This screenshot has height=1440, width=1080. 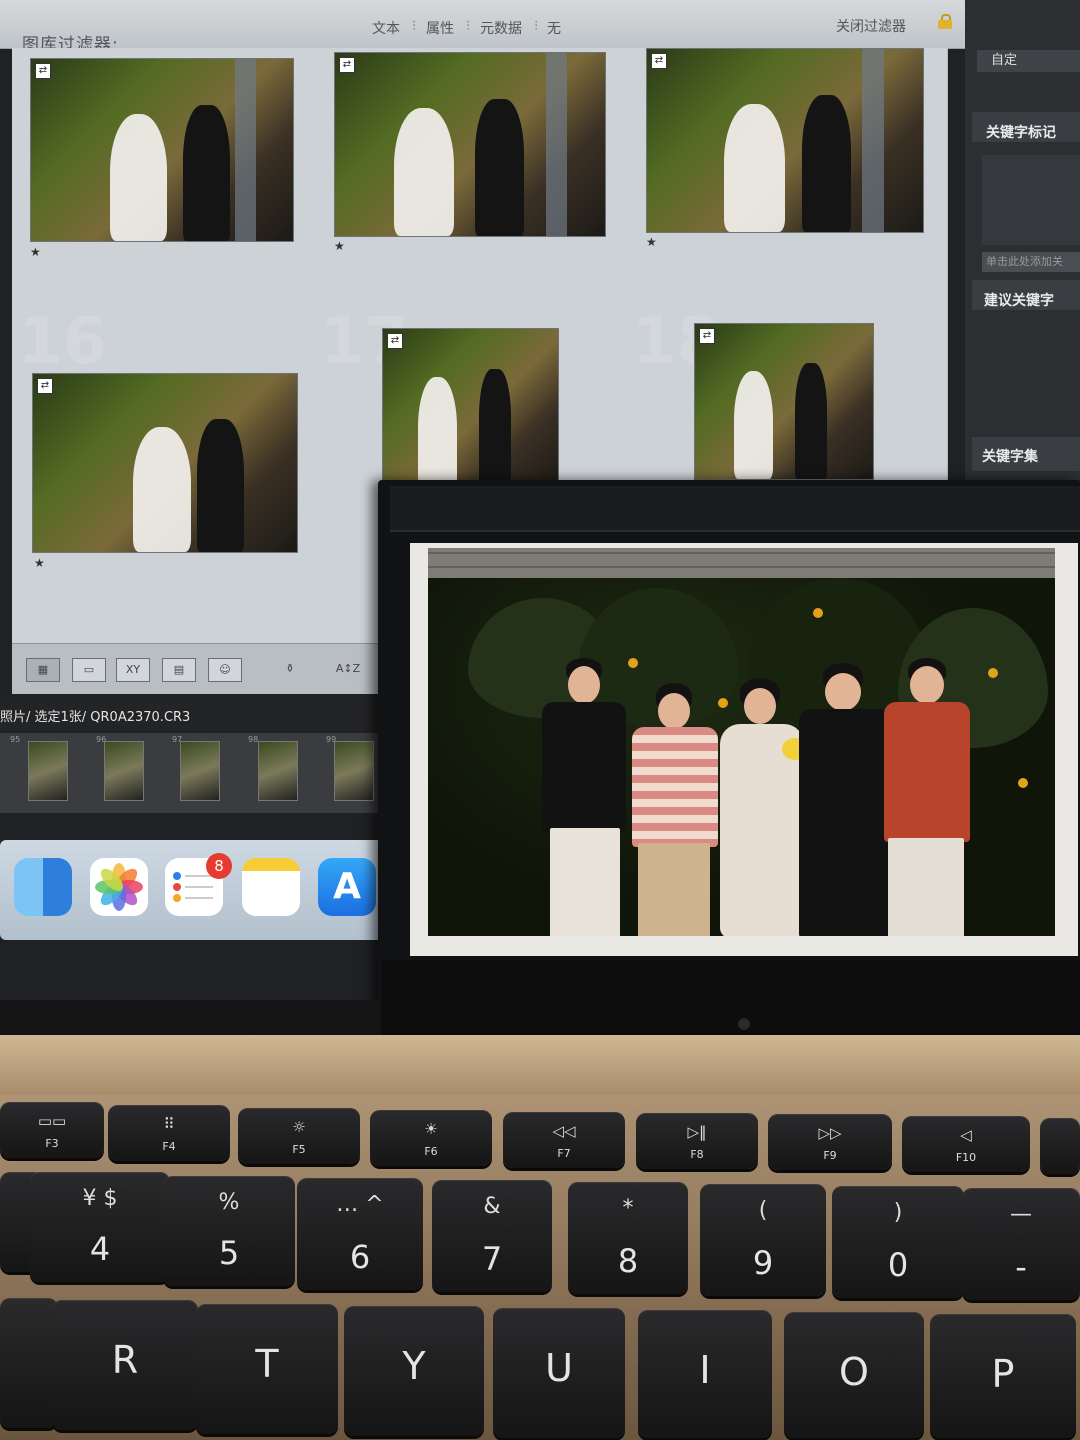 I want to click on keyword-tags-label: 关键字标记, so click(x=1021, y=133).